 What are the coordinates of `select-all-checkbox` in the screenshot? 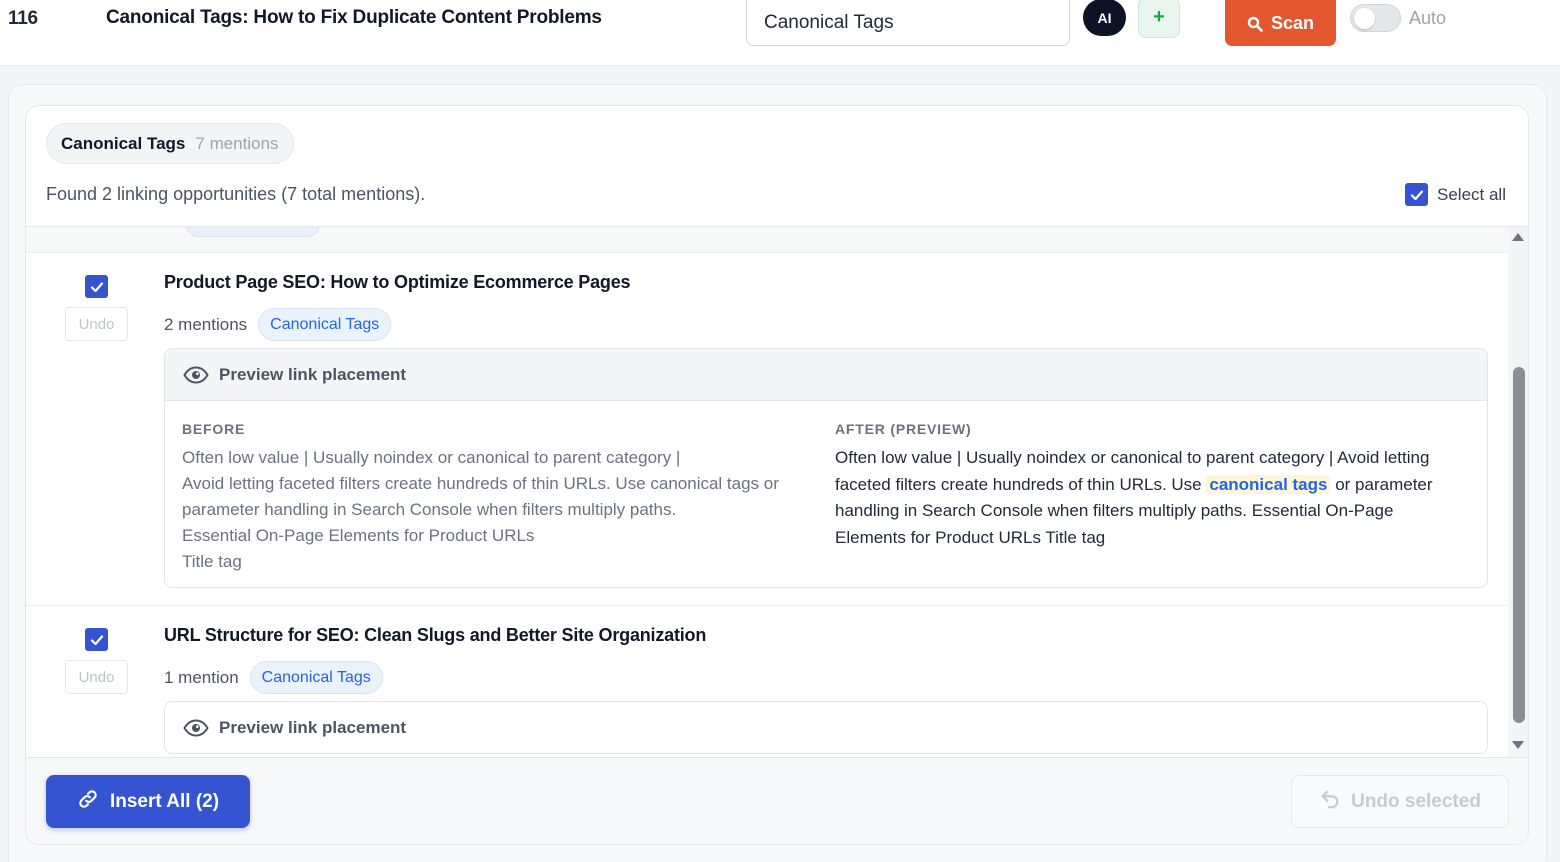 It's located at (1416, 194).